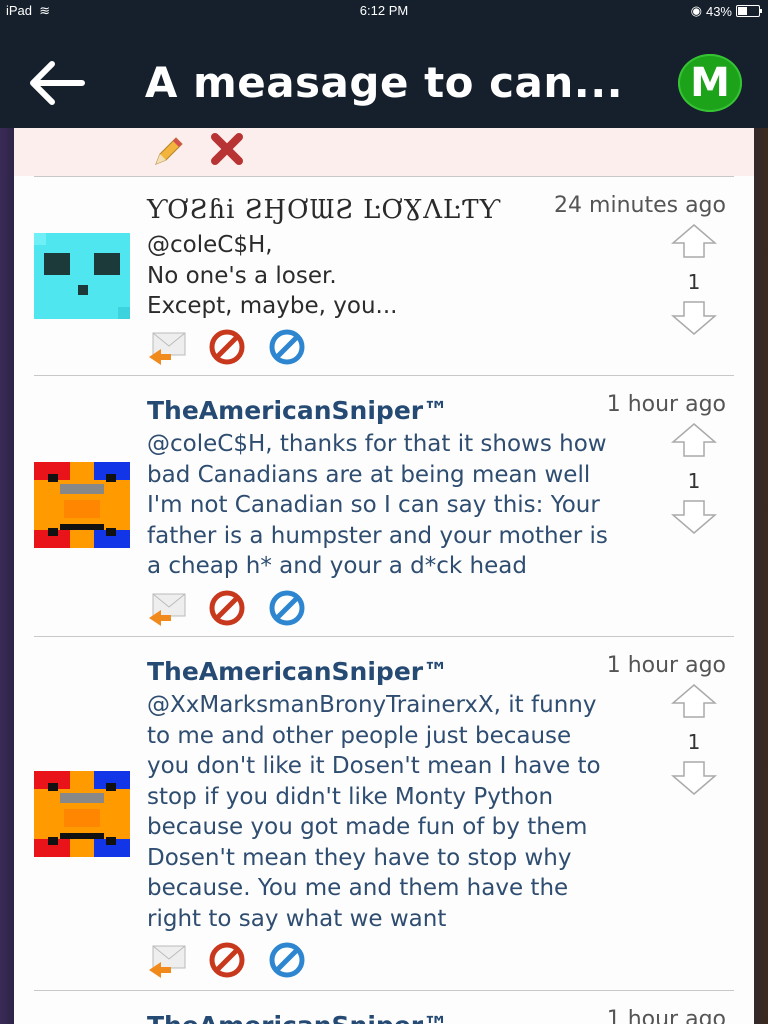 Image resolution: width=768 pixels, height=1024 pixels. What do you see at coordinates (718, 11) in the screenshot?
I see `battery-percent: 43%` at bounding box center [718, 11].